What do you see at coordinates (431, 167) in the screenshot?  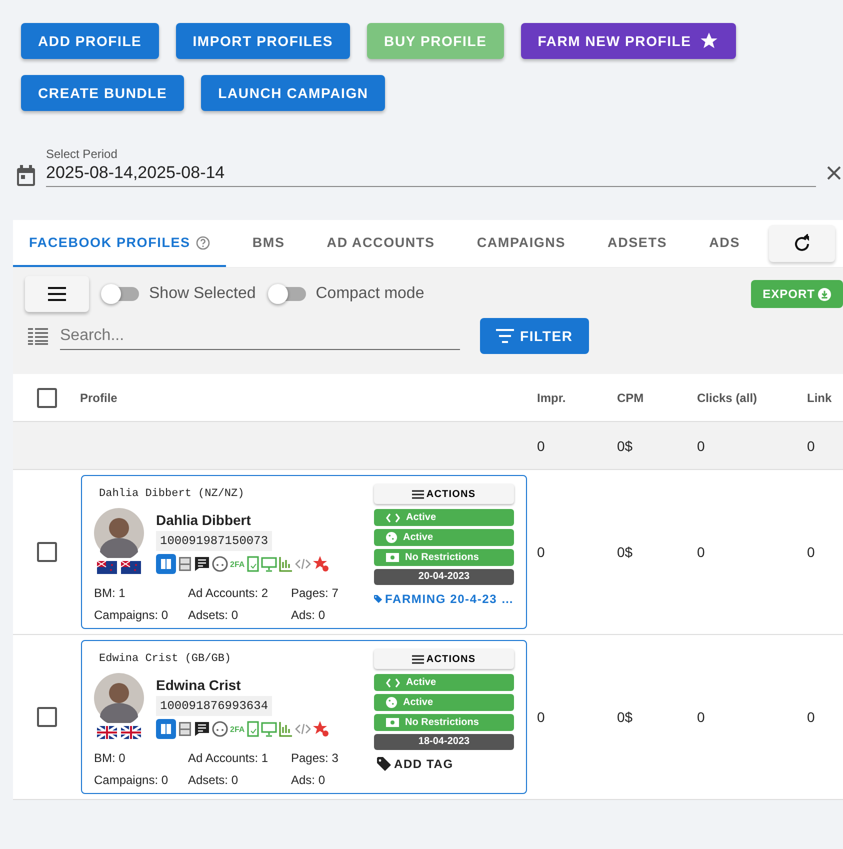 I see `period-field: Select Period 2025-08-14,2025-08-14` at bounding box center [431, 167].